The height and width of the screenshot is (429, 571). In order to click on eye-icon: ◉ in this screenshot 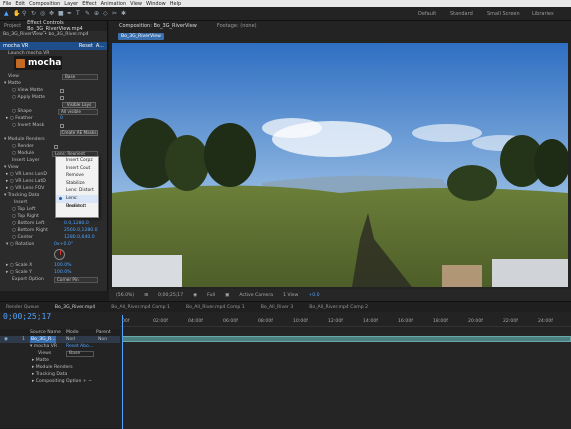, I will do `click(6, 339)`.